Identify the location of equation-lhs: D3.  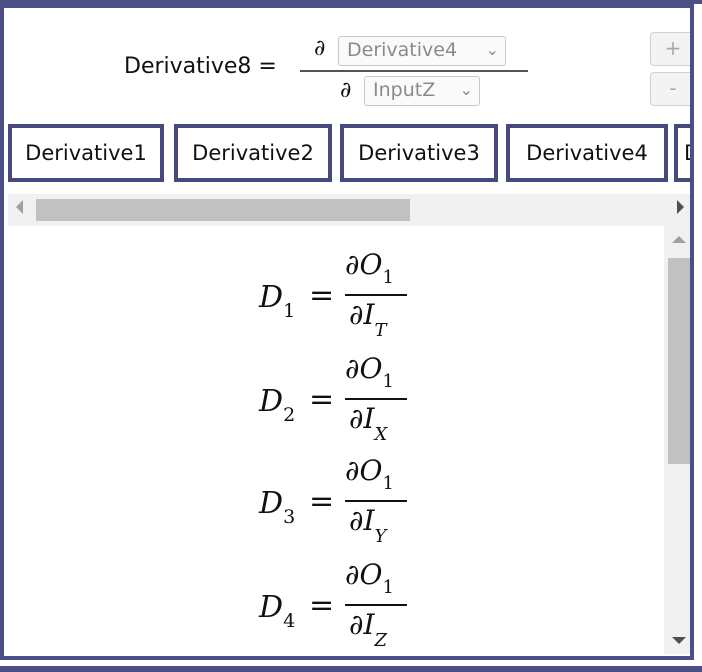
(277, 507).